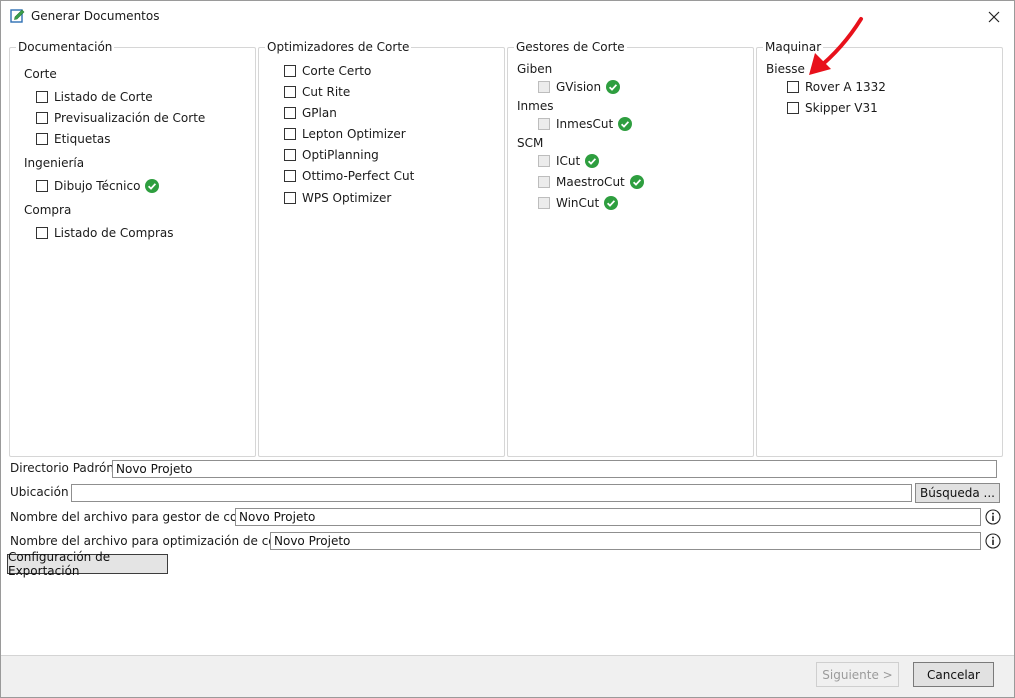 This screenshot has width=1015, height=698. Describe the element at coordinates (340, 155) in the screenshot. I see `checkbox-label: OptiPlanning` at that location.